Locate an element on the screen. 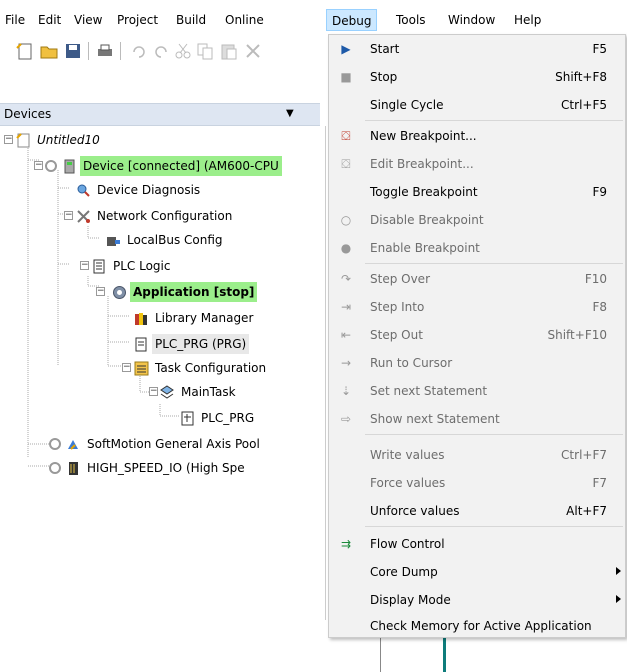 This screenshot has width=627, height=672. menu-item-flow-control: ⇉ Flow Control is located at coordinates (477, 544).